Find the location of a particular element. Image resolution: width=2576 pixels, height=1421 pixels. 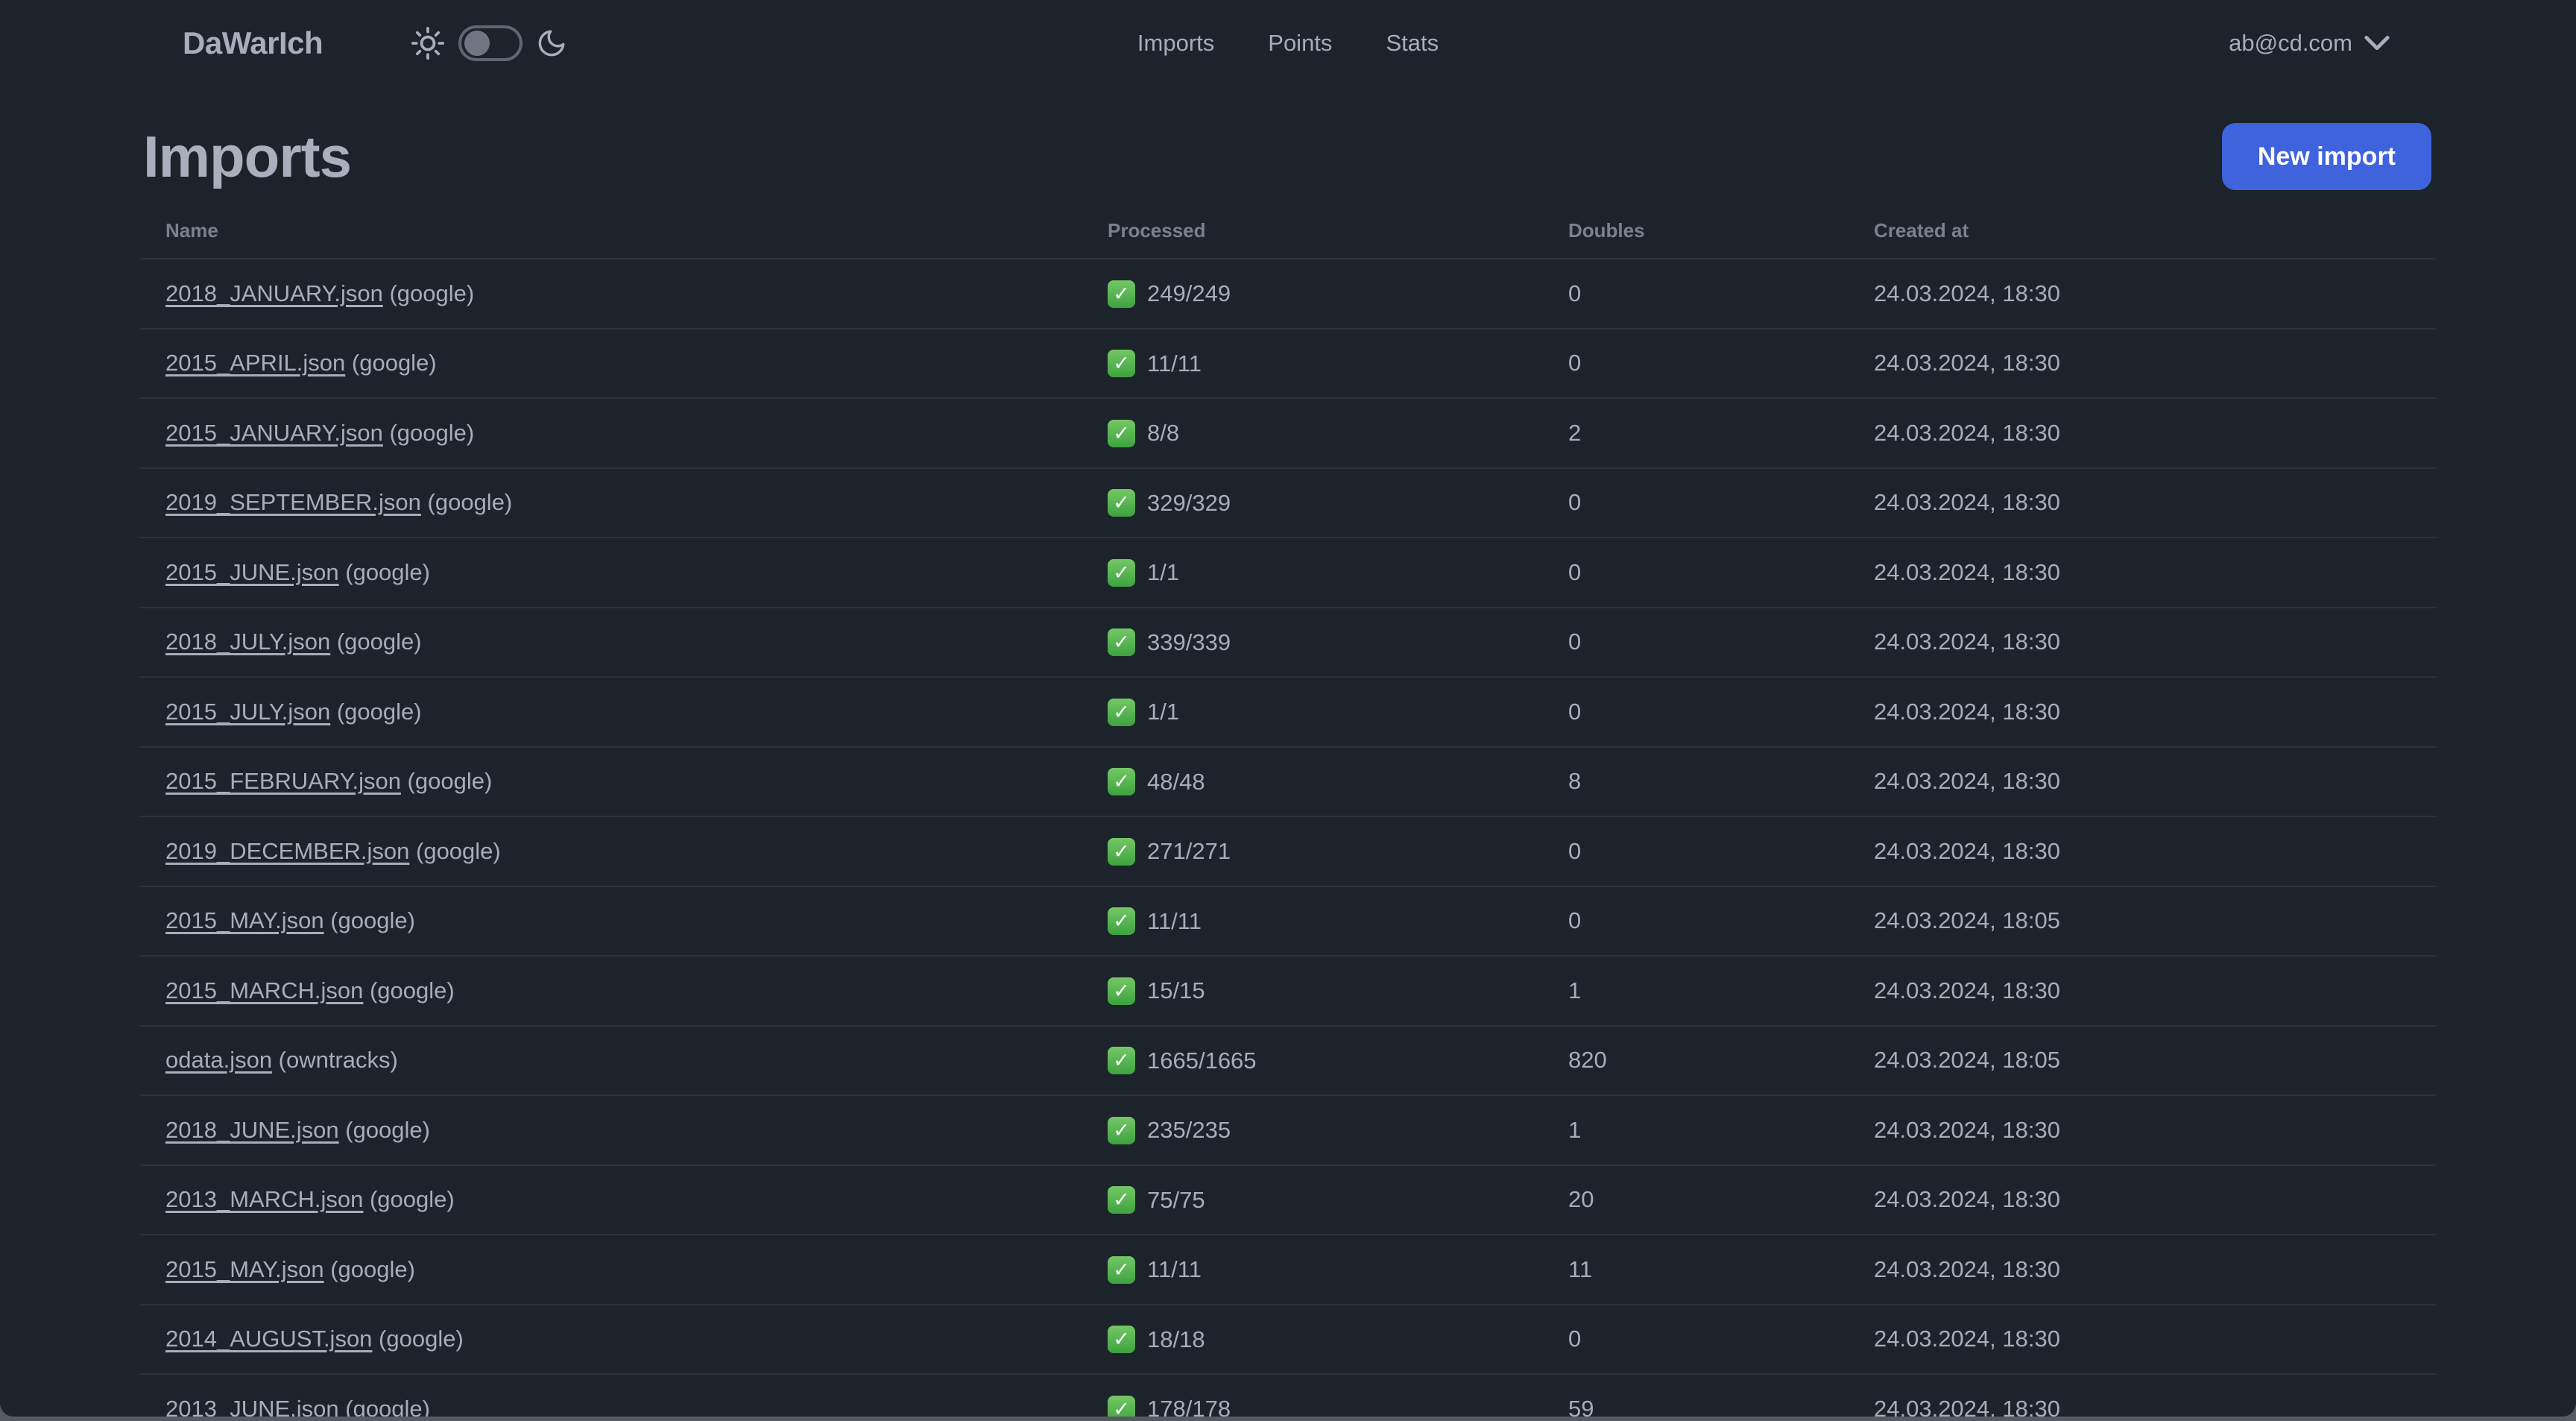

column-header-created-at: Created at is located at coordinates (2155, 231).